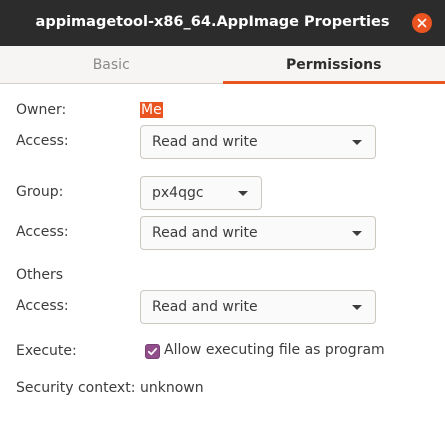 The width and height of the screenshot is (445, 437). Describe the element at coordinates (46, 351) in the screenshot. I see `execute-label: Execute:` at that location.